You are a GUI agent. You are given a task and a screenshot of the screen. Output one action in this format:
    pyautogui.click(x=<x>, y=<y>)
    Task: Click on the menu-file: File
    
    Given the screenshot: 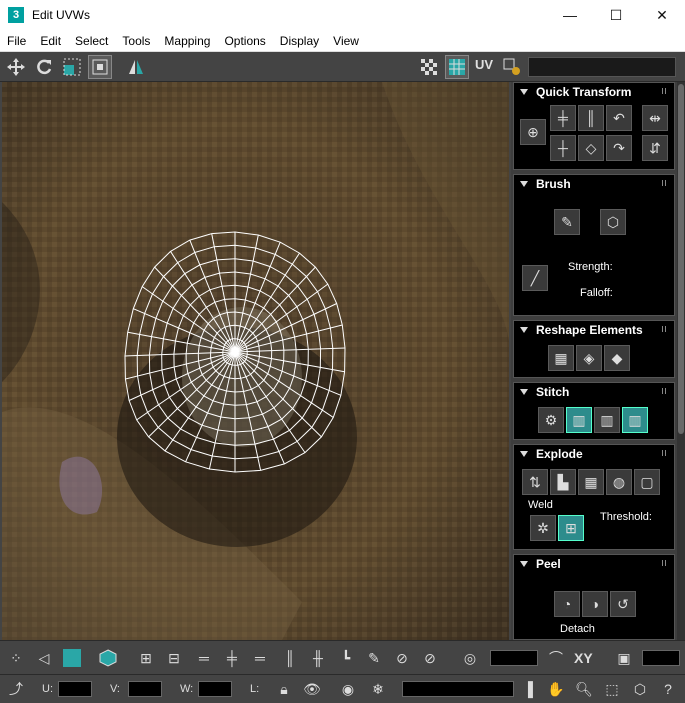 What is the action you would take?
    pyautogui.click(x=16, y=41)
    